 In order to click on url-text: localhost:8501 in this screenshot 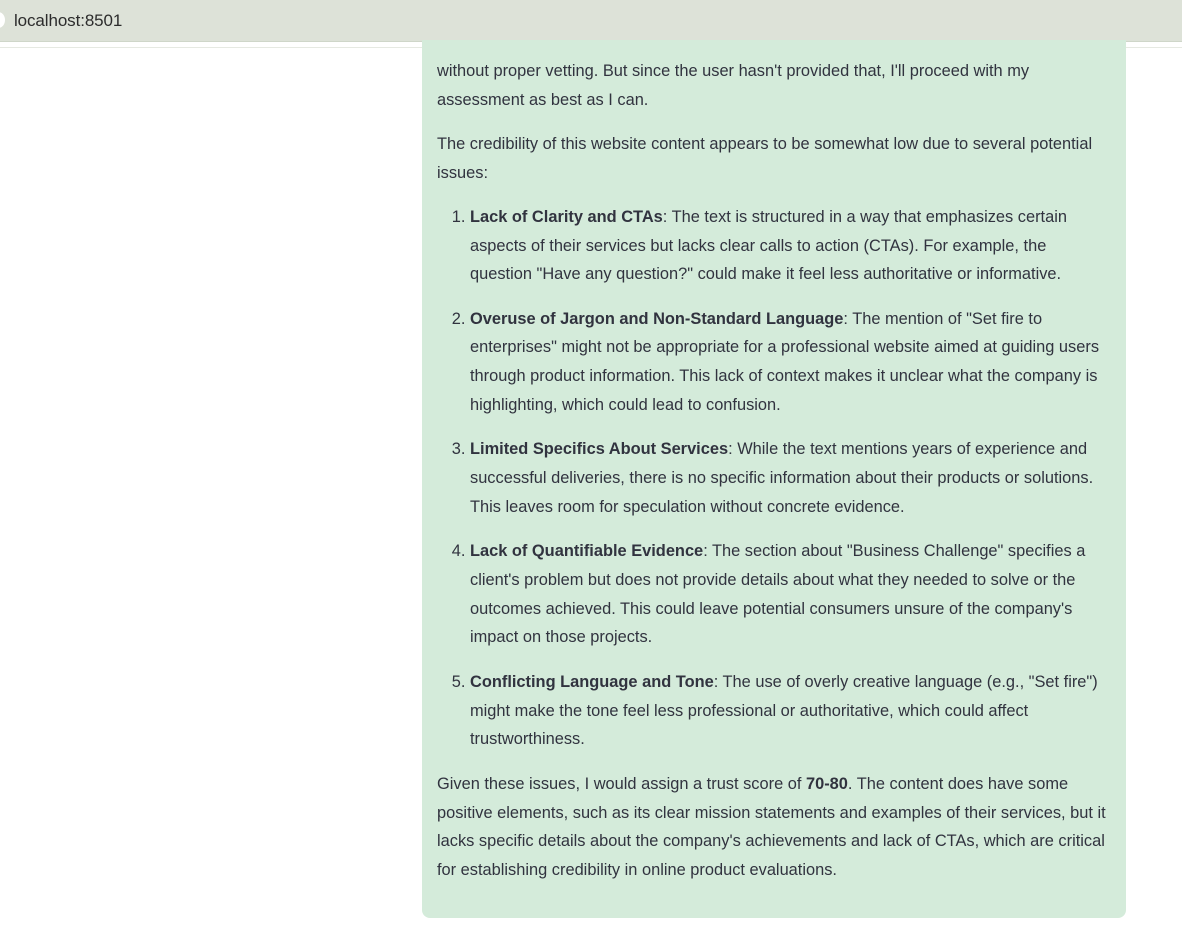, I will do `click(68, 21)`.